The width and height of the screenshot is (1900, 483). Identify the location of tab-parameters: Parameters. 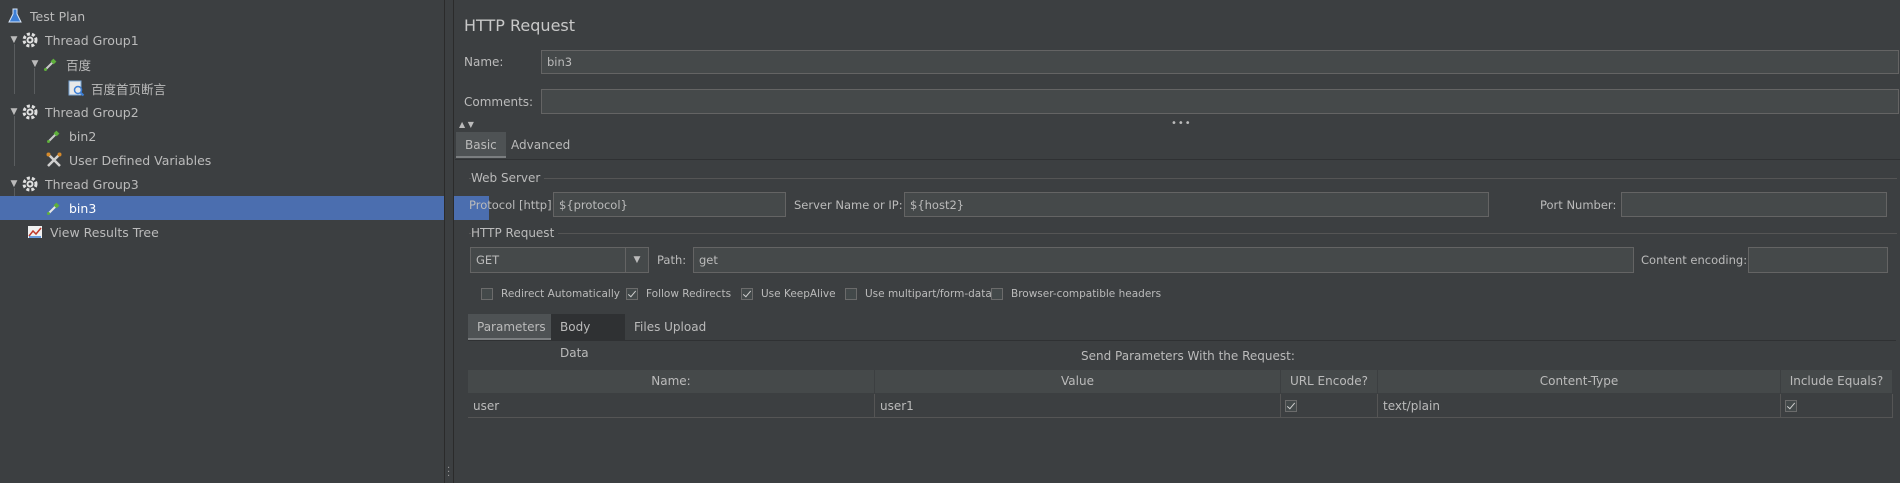
(509, 327).